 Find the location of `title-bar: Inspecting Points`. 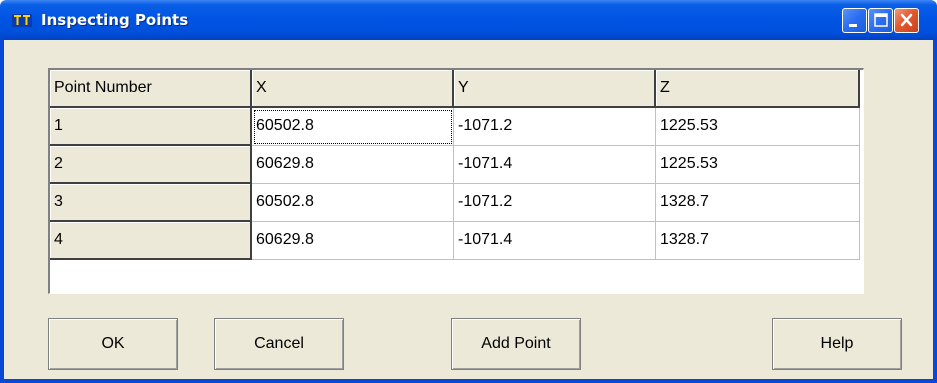

title-bar: Inspecting Points is located at coordinates (468, 20).